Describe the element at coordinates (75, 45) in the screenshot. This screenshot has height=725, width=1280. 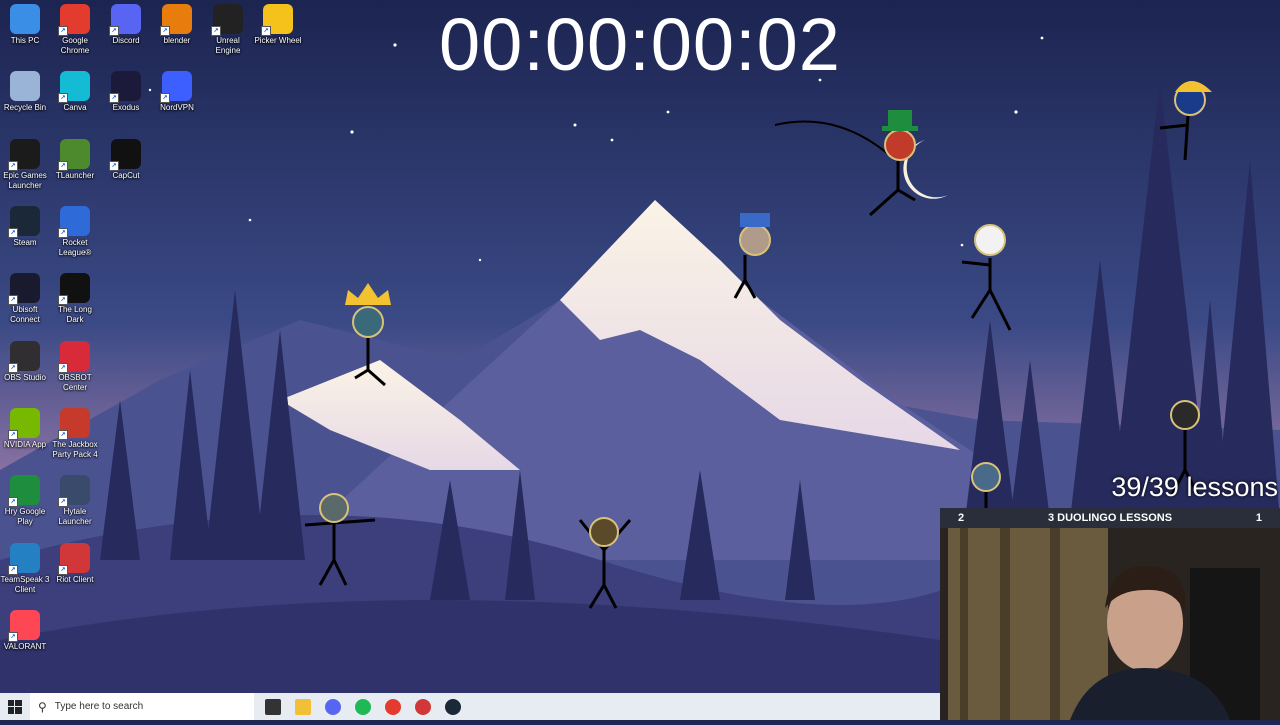
I see `desktop-icon-label: Google Chrome` at that location.